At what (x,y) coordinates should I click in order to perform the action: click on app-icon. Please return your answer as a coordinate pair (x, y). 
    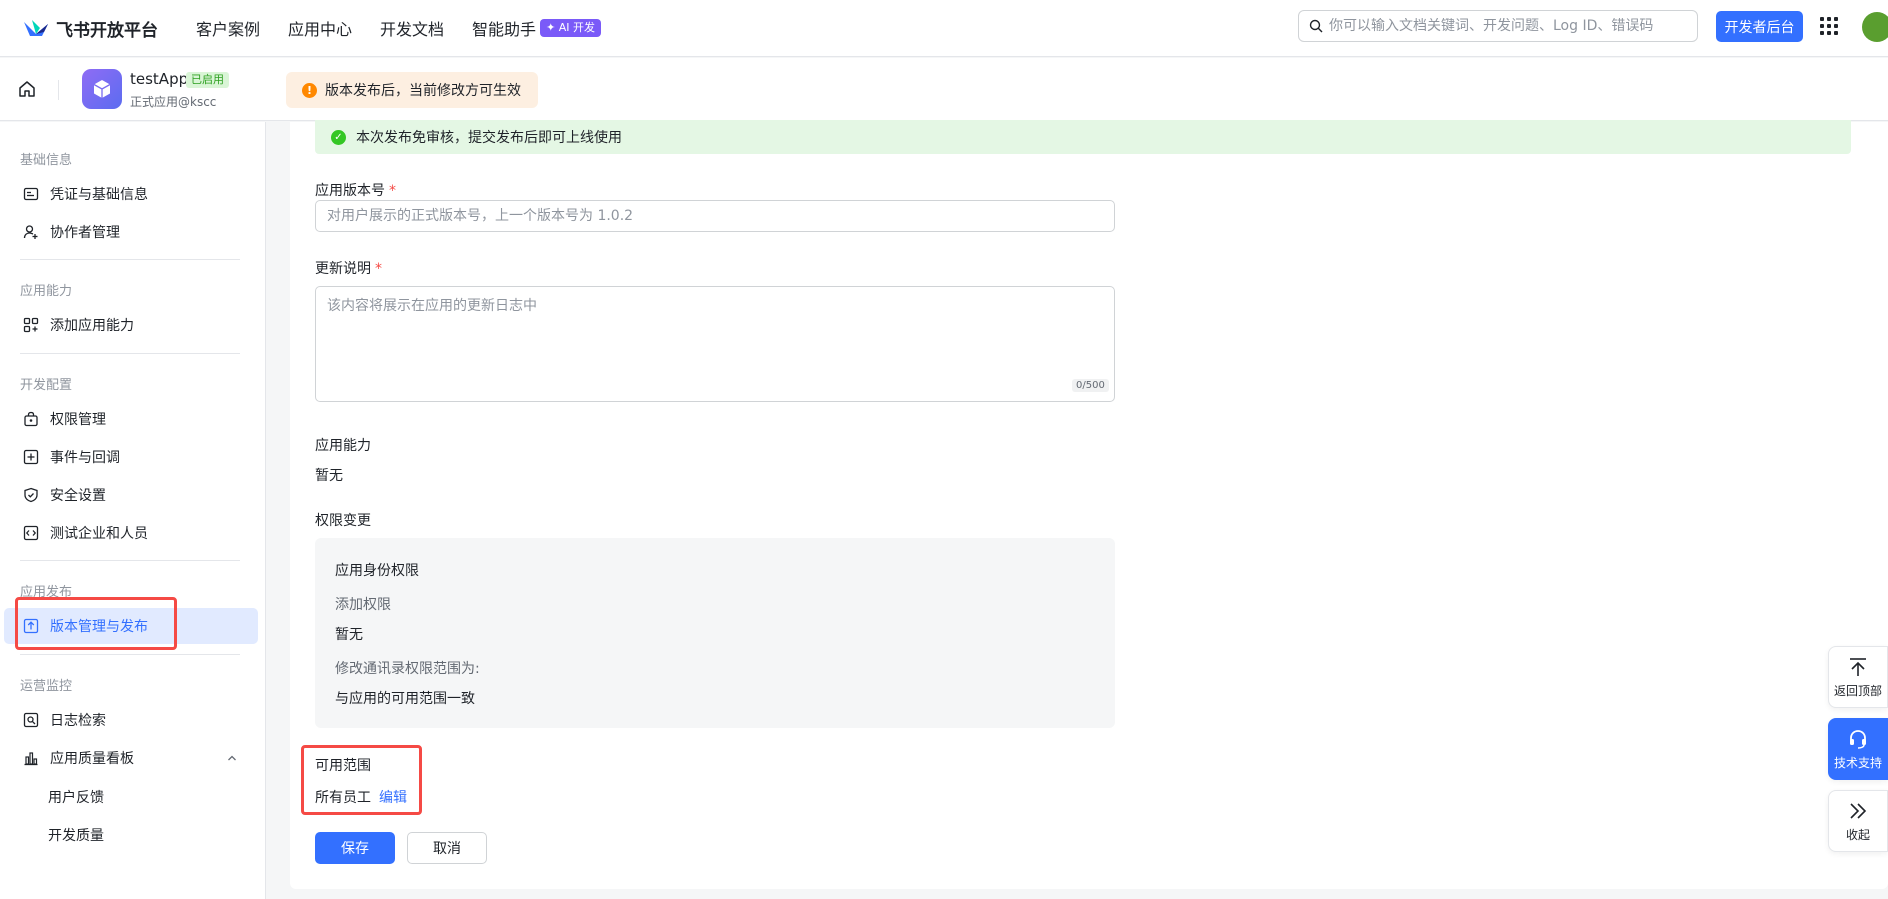
    Looking at the image, I should click on (102, 89).